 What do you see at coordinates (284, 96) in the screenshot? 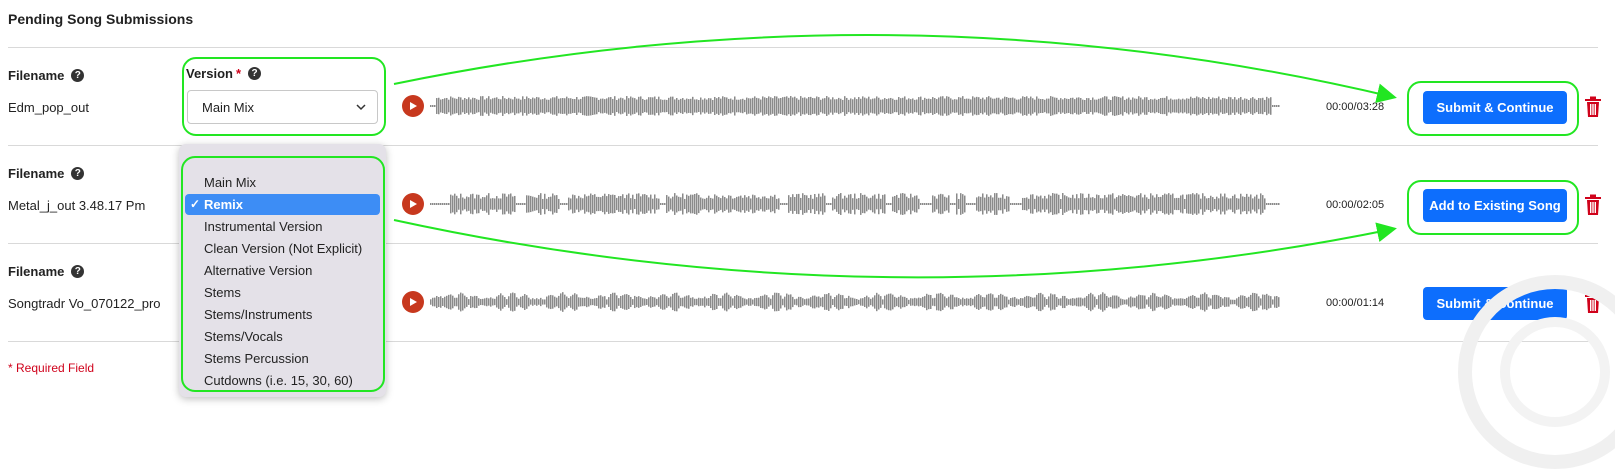
I see `version-highlight` at bounding box center [284, 96].